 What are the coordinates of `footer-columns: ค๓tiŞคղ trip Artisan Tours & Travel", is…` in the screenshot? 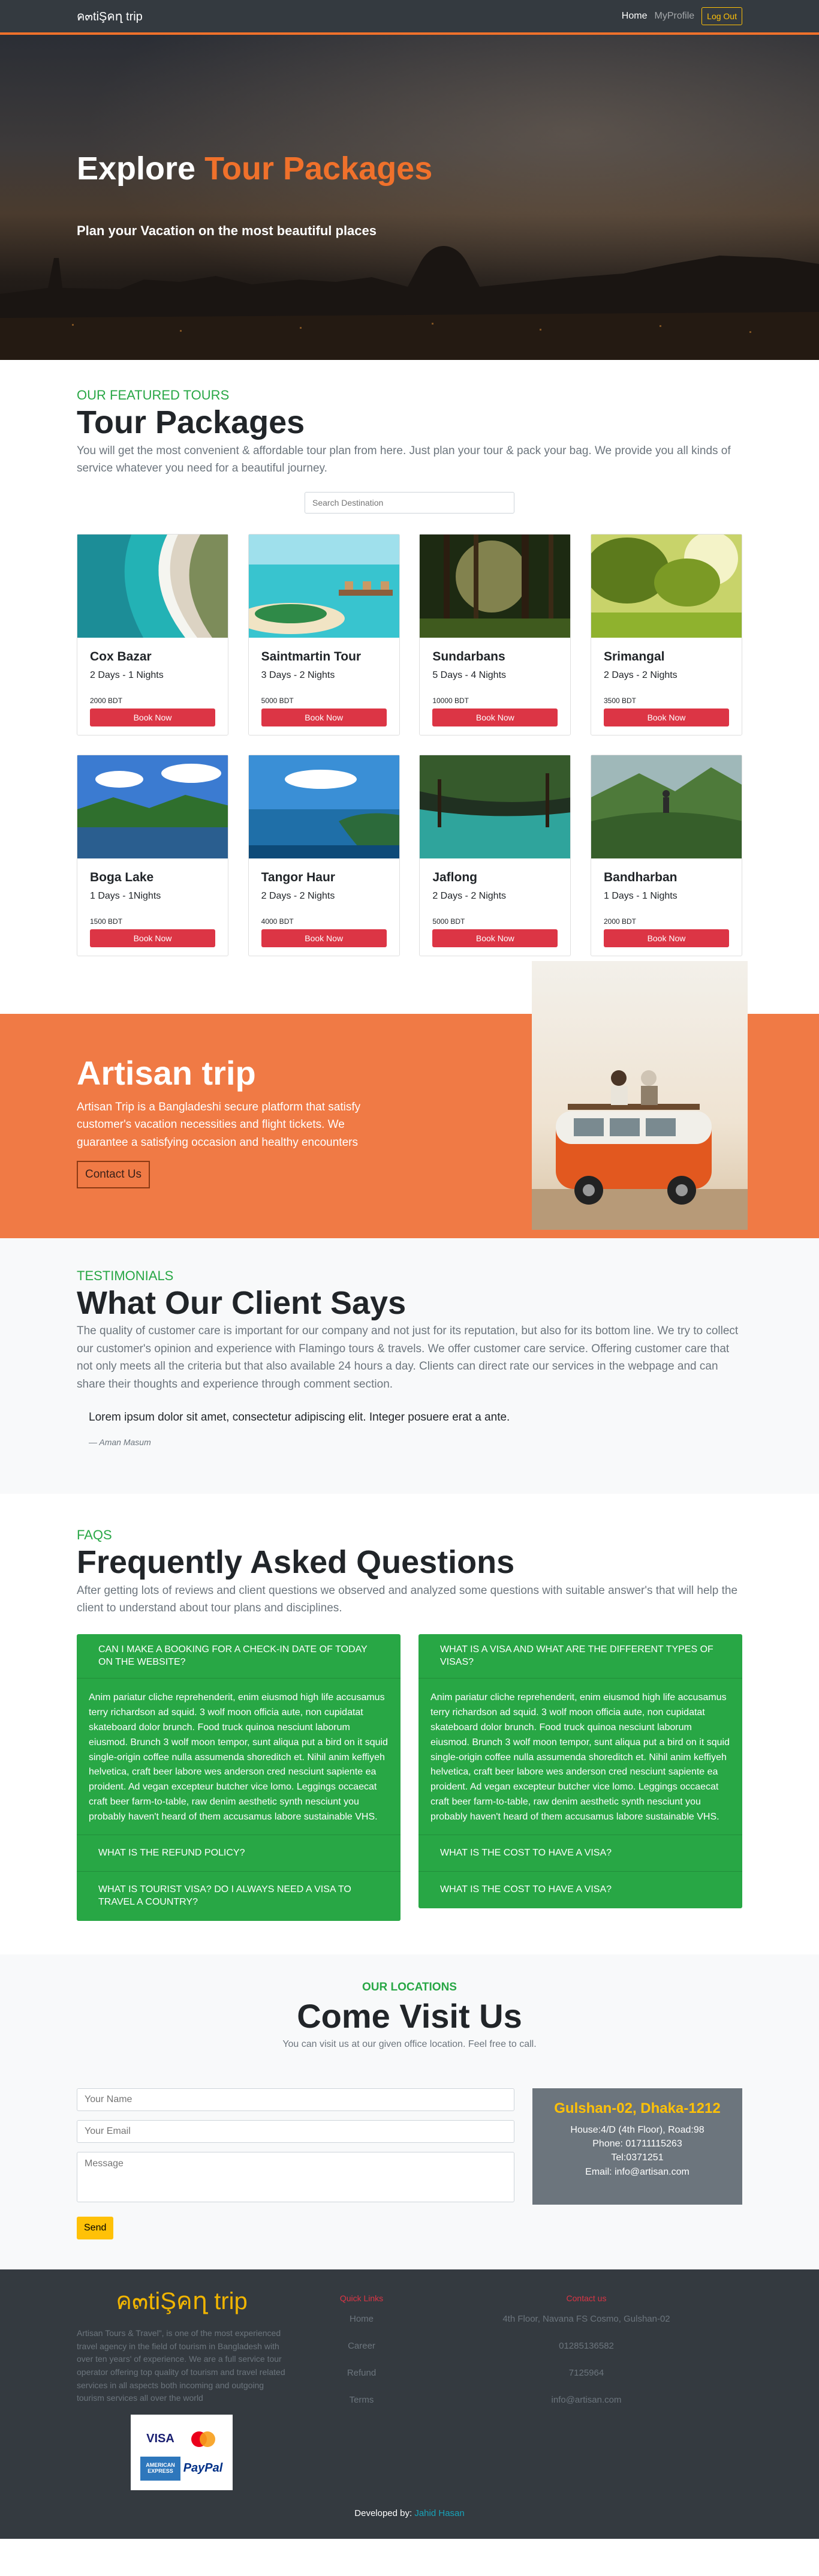 It's located at (409, 2386).